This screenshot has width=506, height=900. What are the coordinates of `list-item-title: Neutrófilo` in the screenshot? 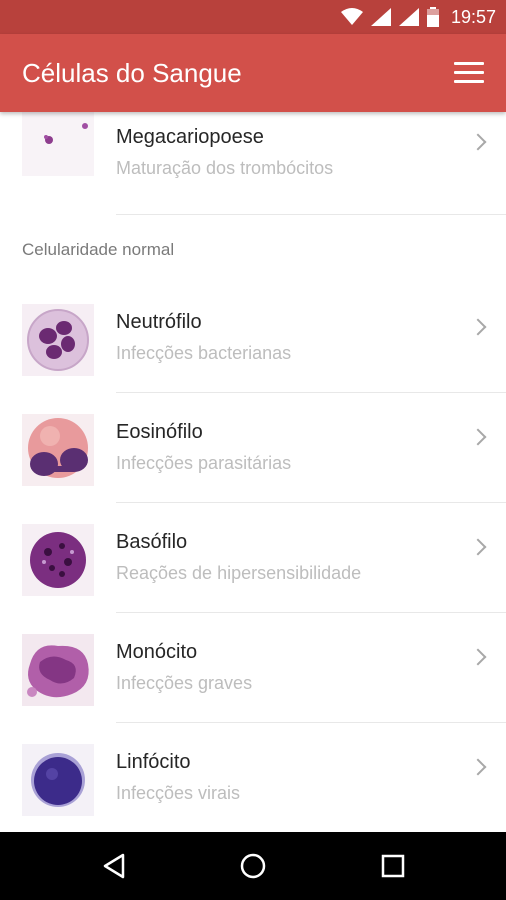 It's located at (159, 322).